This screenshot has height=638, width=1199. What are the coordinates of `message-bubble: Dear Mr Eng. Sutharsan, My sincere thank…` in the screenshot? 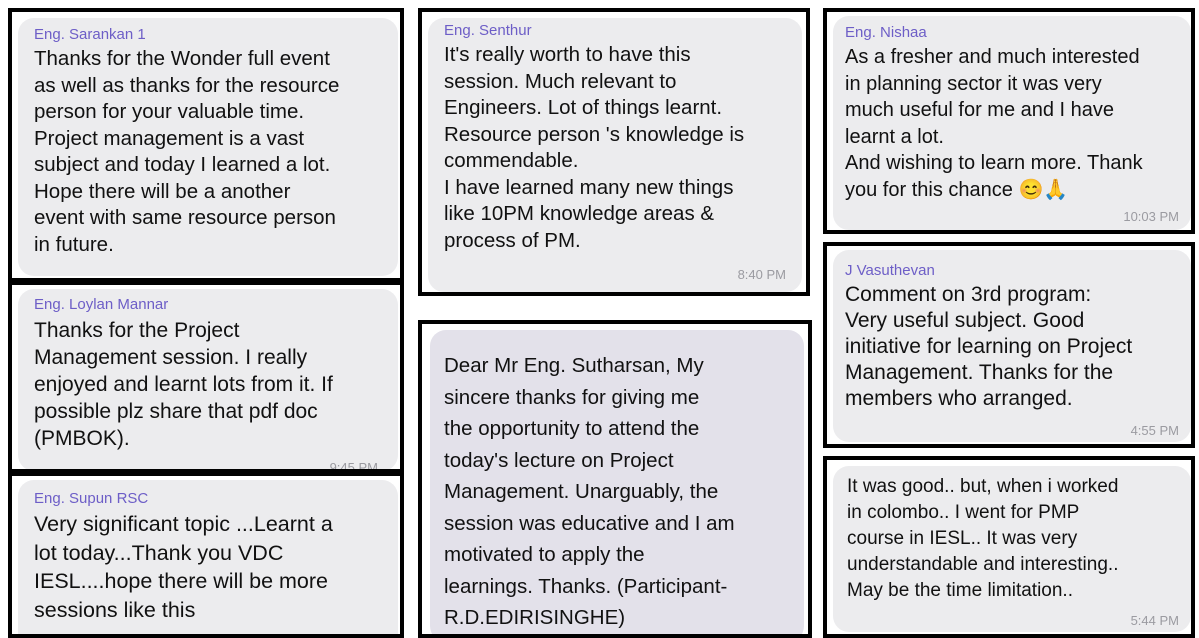 It's located at (617, 482).